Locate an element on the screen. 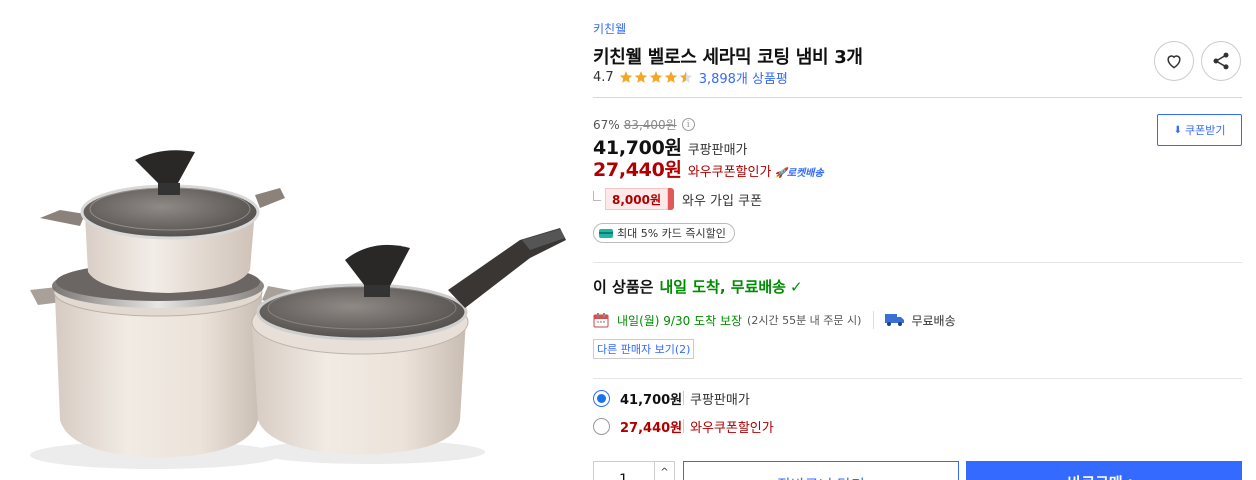 This screenshot has height=480, width=1256. delivery-condition: (2시간 55분 내 주문 시) is located at coordinates (804, 320).